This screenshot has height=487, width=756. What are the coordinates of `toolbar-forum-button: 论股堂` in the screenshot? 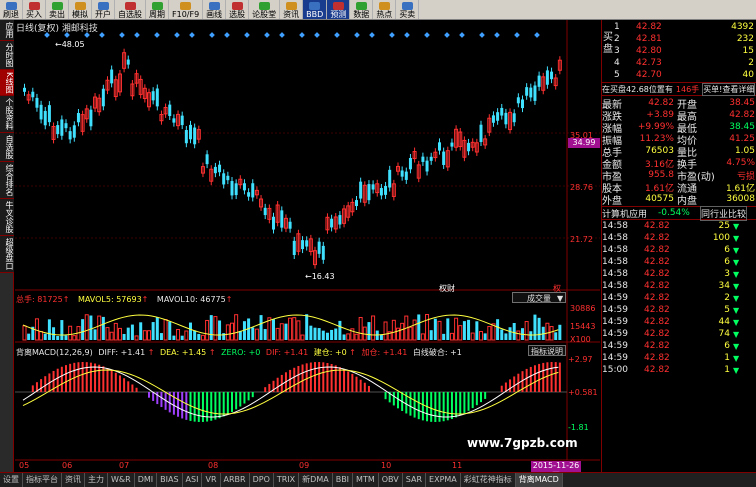 It's located at (265, 9).